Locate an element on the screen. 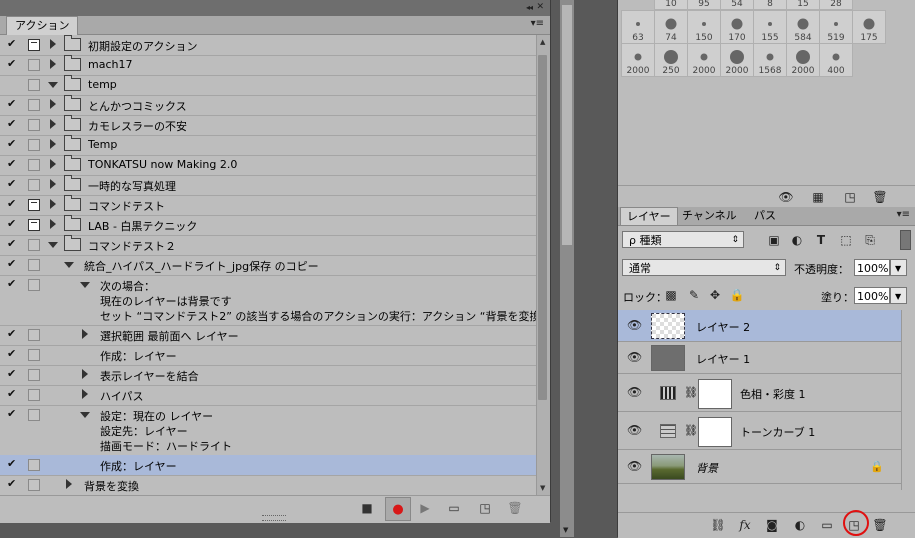 The width and height of the screenshot is (915, 538). collapse-panel-icon: ◂◂ is located at coordinates (529, 7).